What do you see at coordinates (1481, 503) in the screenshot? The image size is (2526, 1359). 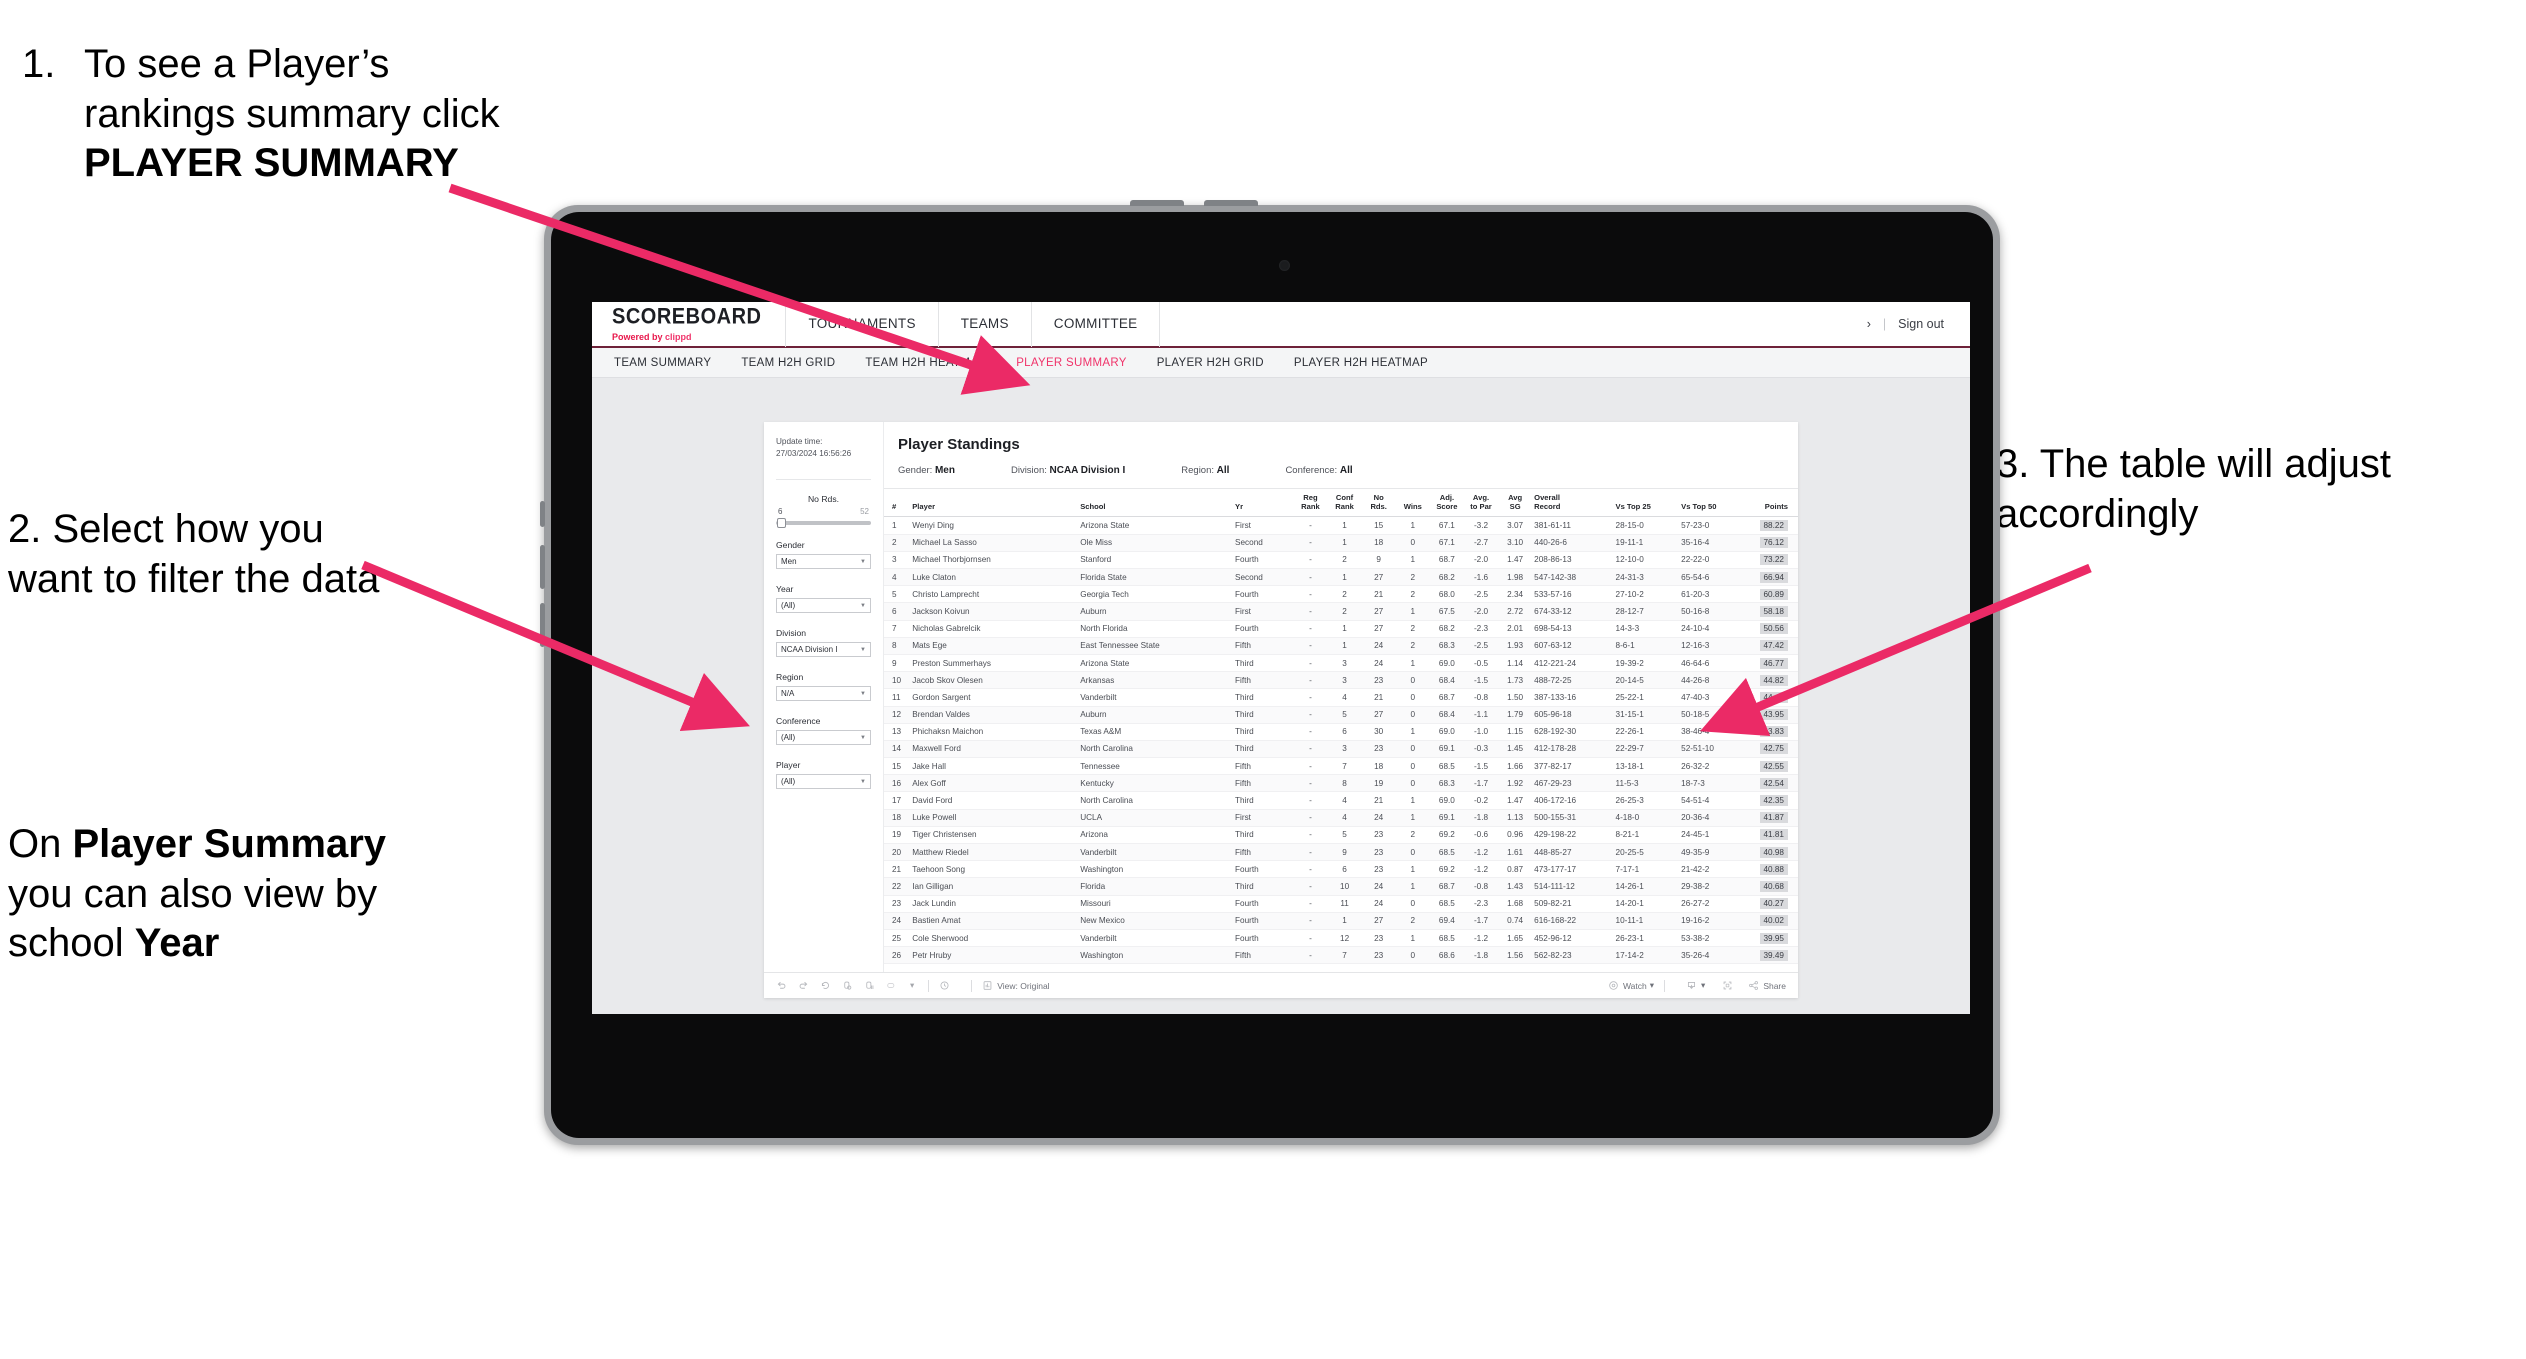 I see `column-header-avgpar: Avg. to Par` at bounding box center [1481, 503].